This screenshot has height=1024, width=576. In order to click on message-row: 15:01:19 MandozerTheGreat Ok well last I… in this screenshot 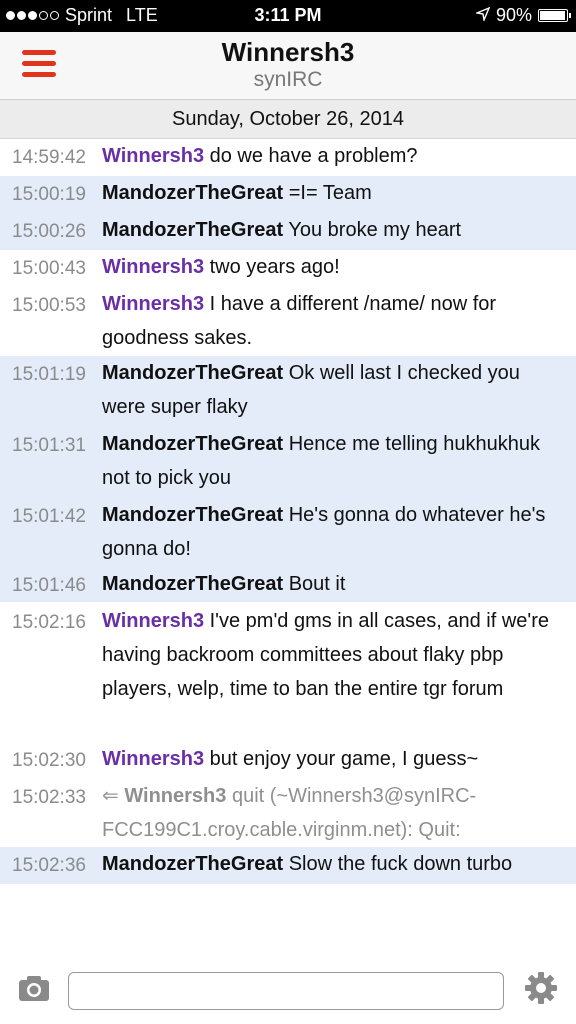, I will do `click(288, 391)`.